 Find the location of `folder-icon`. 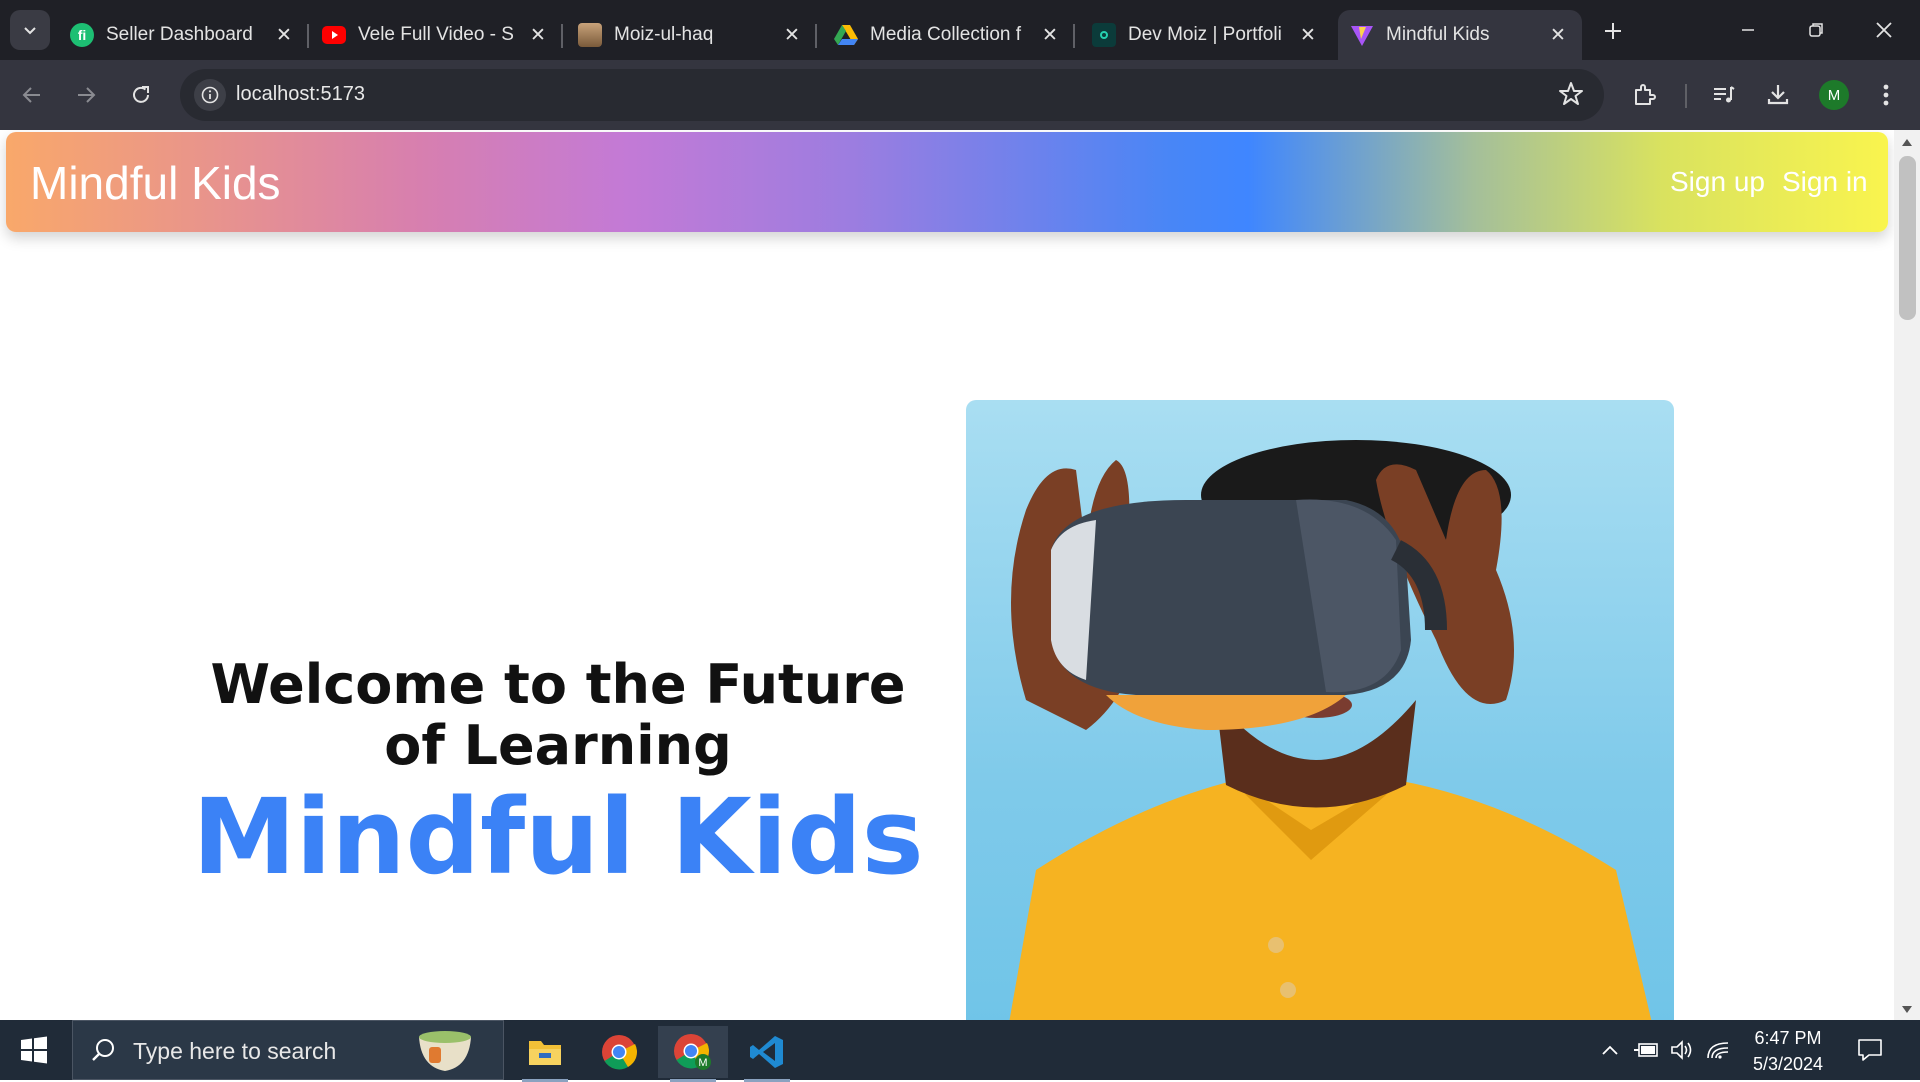

folder-icon is located at coordinates (545, 1053).